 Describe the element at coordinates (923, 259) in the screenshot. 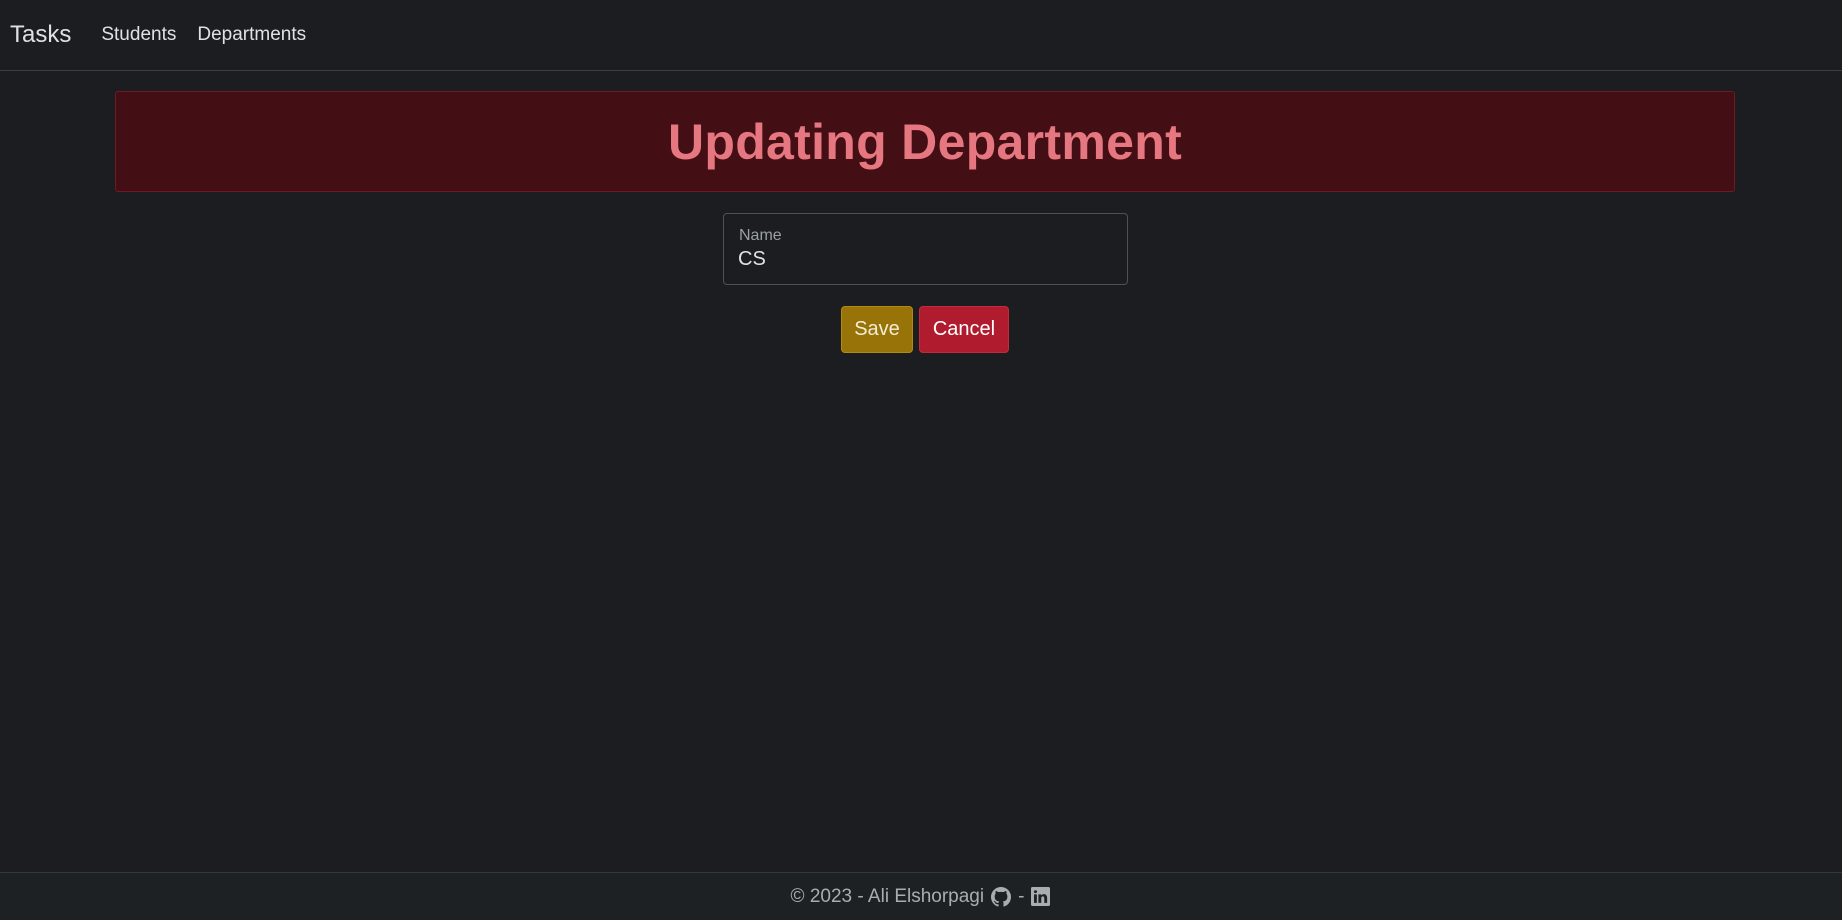

I see `name-input` at that location.